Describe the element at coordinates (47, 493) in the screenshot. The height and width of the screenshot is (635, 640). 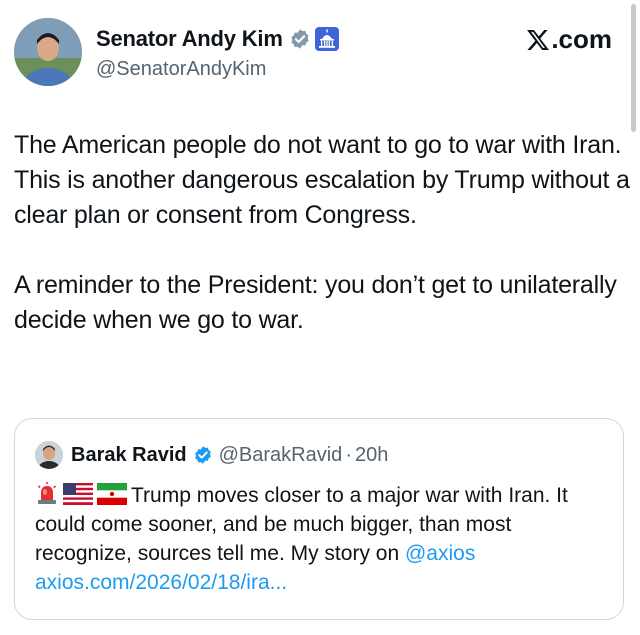
I see `rotating-light-icon` at that location.